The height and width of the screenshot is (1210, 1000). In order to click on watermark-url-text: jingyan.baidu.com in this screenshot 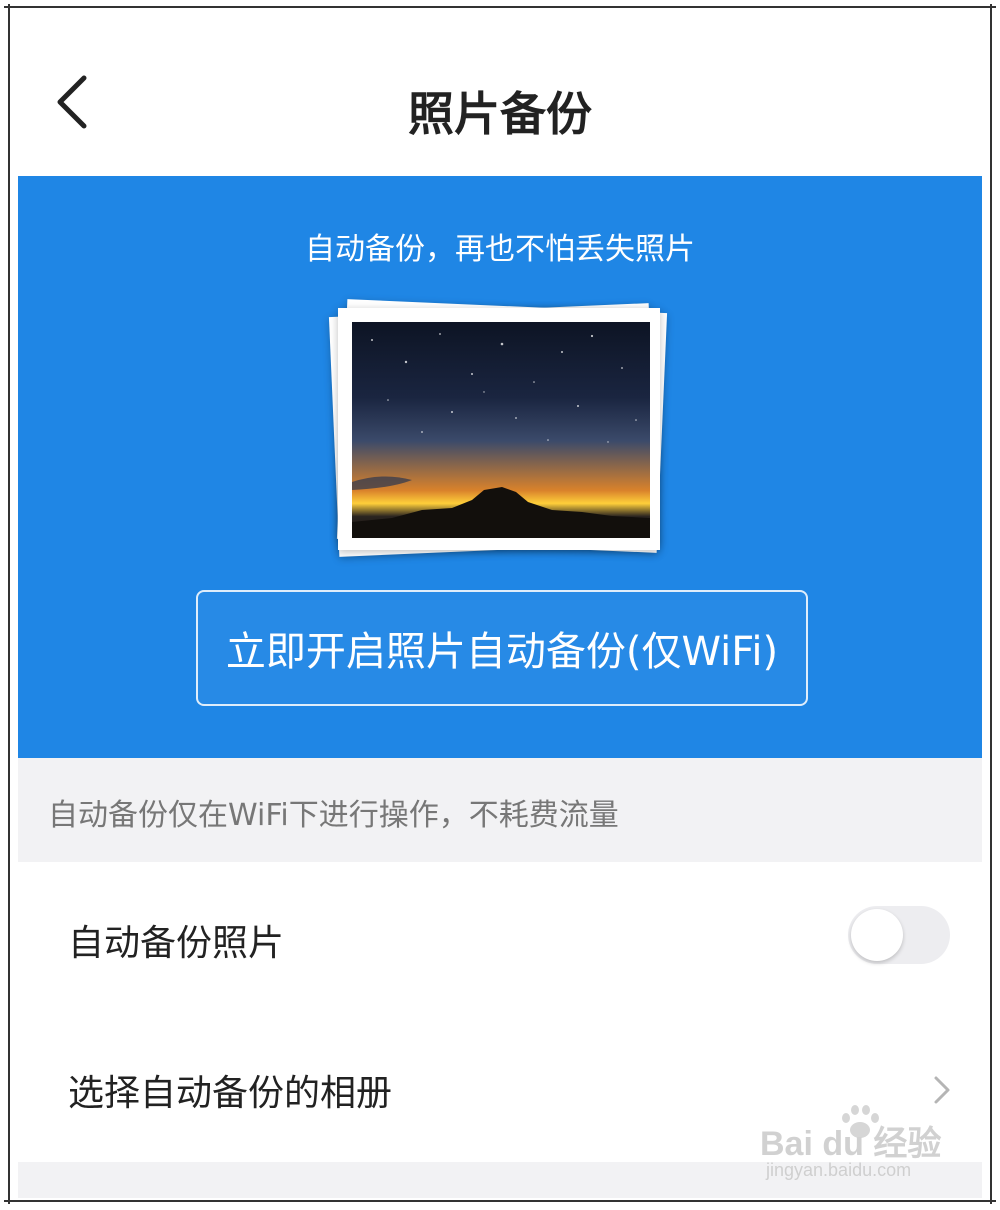, I will do `click(839, 1170)`.